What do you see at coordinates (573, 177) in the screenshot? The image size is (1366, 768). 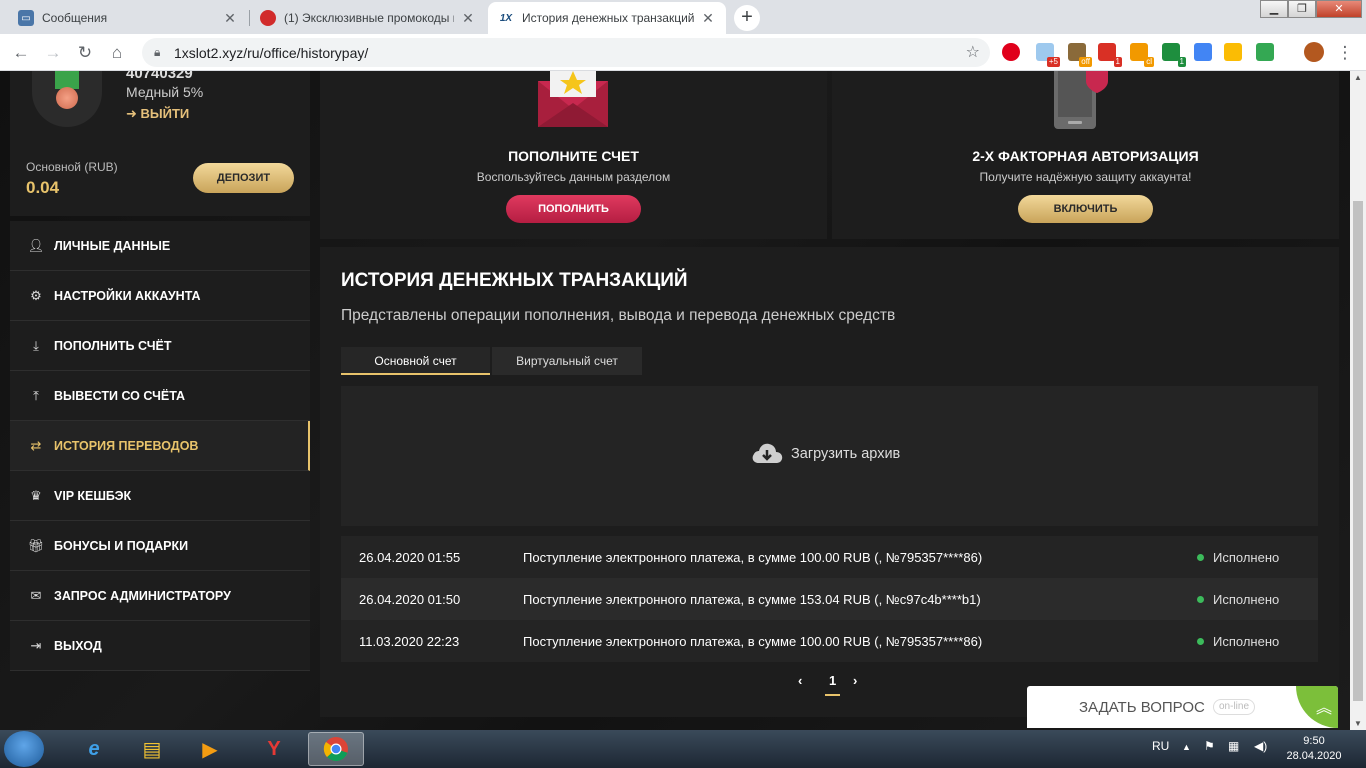 I see `topup-card-subtitle: Воспользуйтесь данным разделом` at bounding box center [573, 177].